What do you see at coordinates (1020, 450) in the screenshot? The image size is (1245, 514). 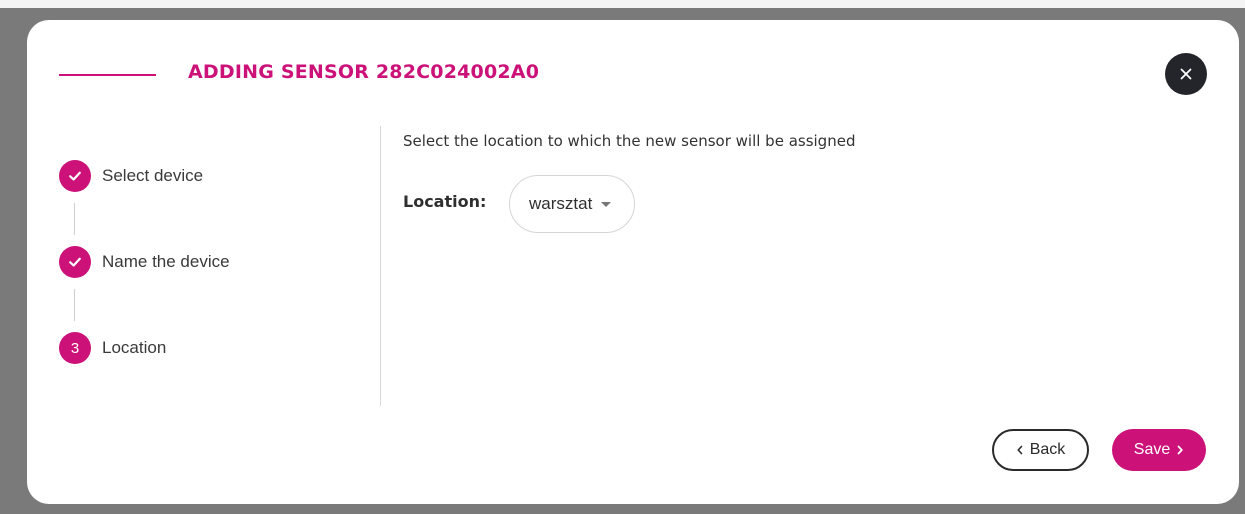 I see `chevron-left-icon` at bounding box center [1020, 450].